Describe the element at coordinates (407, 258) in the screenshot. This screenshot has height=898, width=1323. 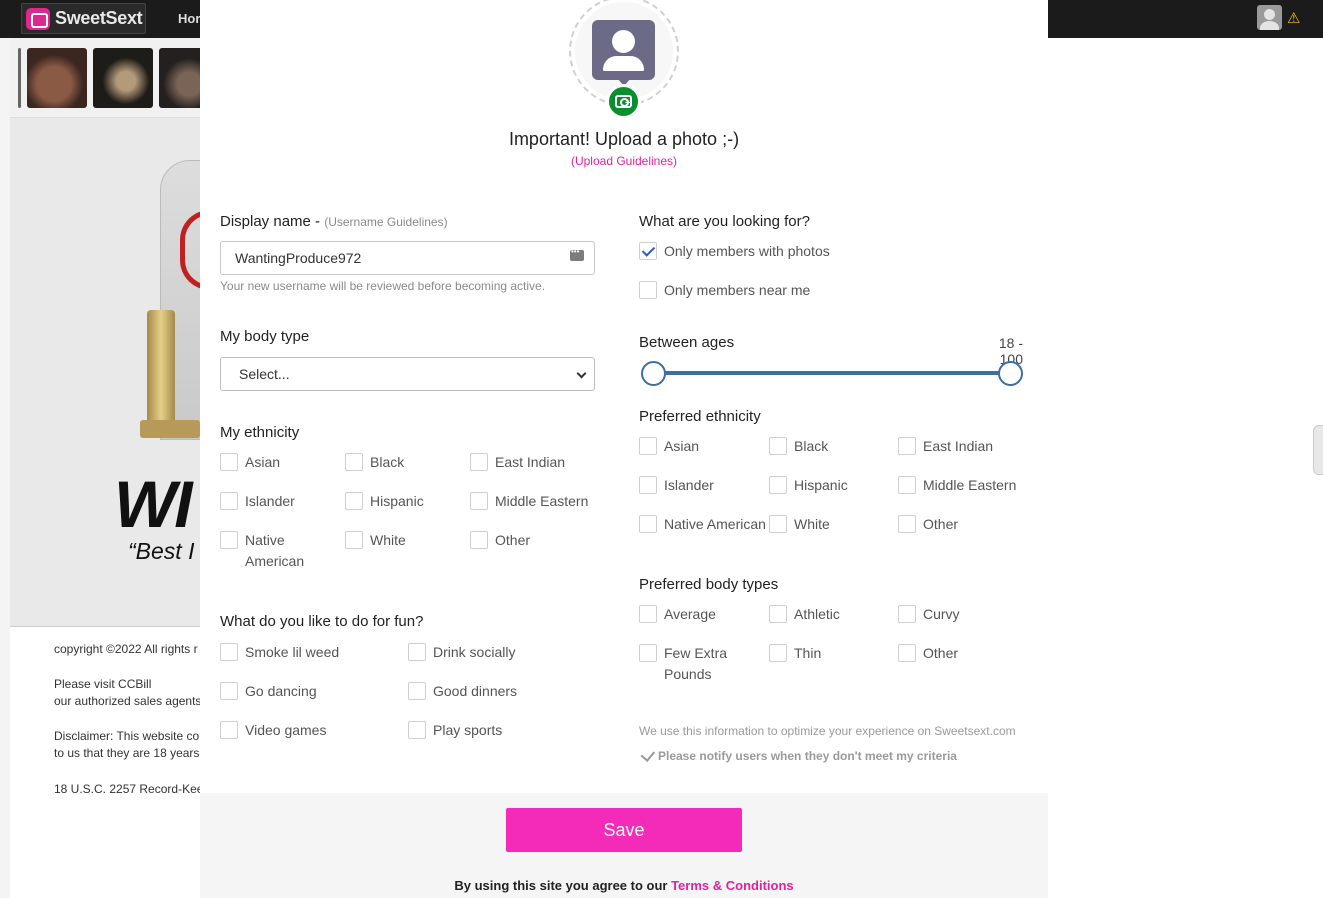
I see `display-name-input` at that location.